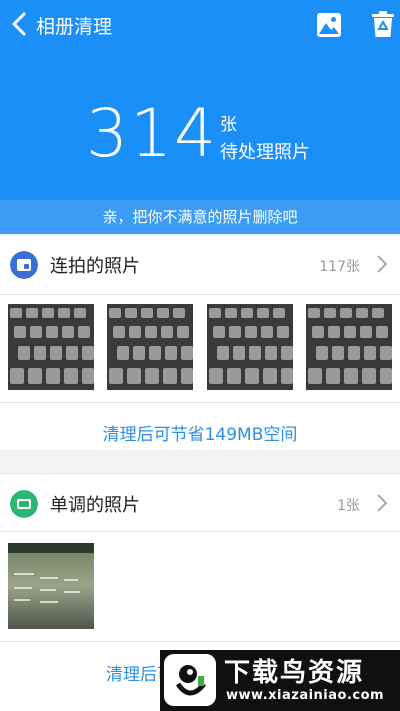 This screenshot has width=400, height=711. I want to click on section-title: 单调的照片, so click(95, 505).